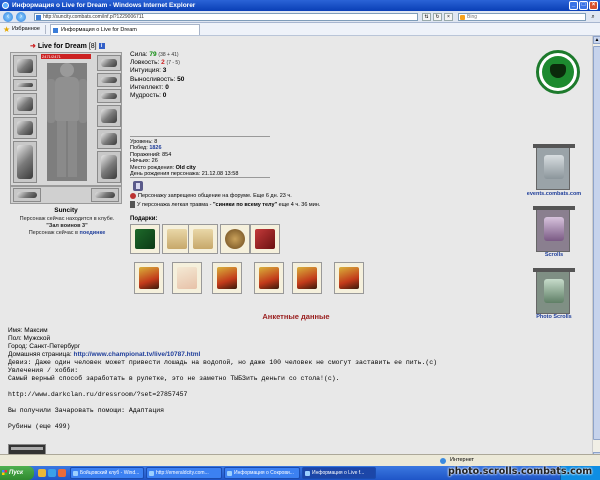  Describe the element at coordinates (443, 461) in the screenshot. I see `internet-zone-icon` at that location.